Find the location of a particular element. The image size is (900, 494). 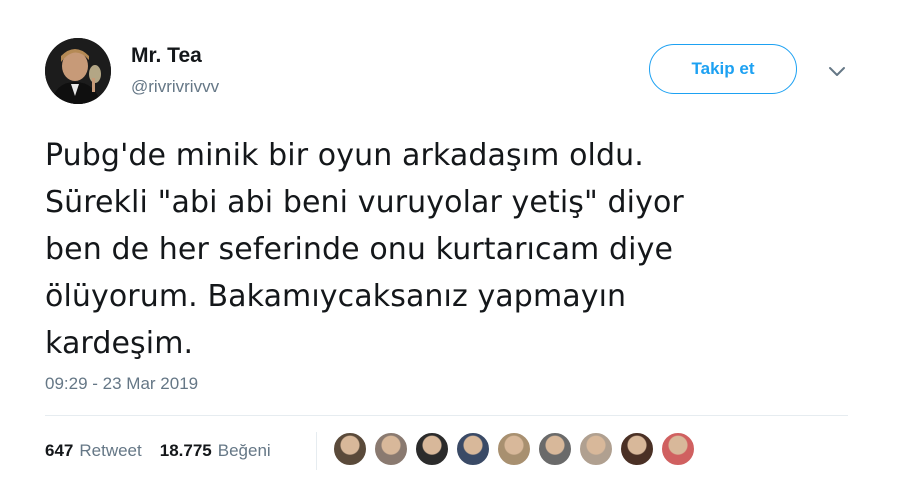

retweet-count-link: 647 Retweet is located at coordinates (93, 451).